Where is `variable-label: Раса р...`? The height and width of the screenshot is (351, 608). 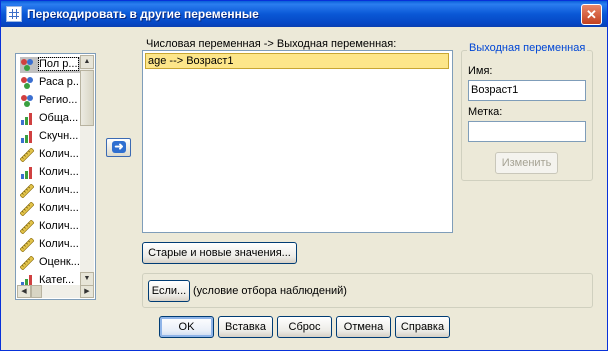
variable-label: Раса р... is located at coordinates (60, 82).